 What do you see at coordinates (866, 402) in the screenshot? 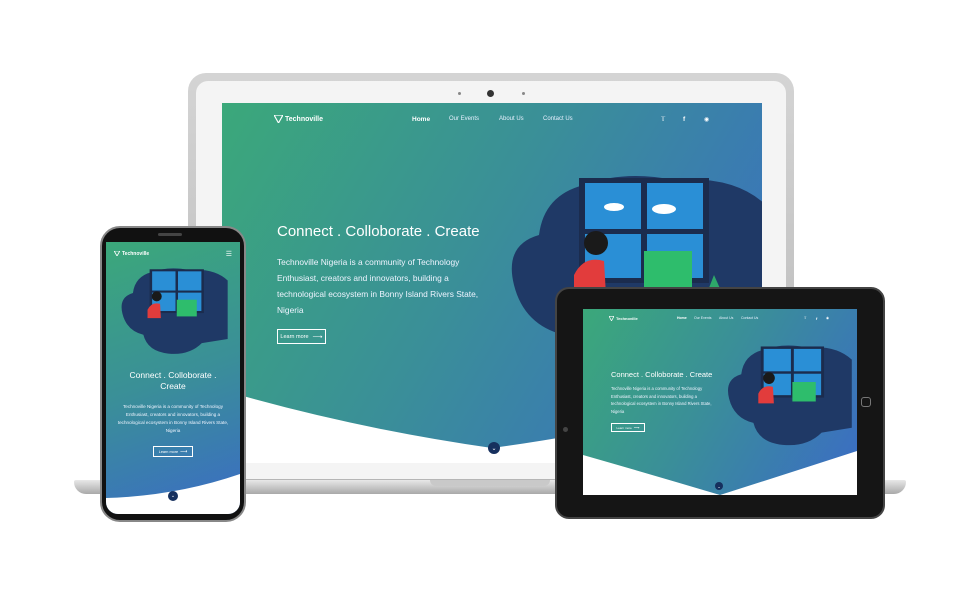
I see `tablet-home-button` at bounding box center [866, 402].